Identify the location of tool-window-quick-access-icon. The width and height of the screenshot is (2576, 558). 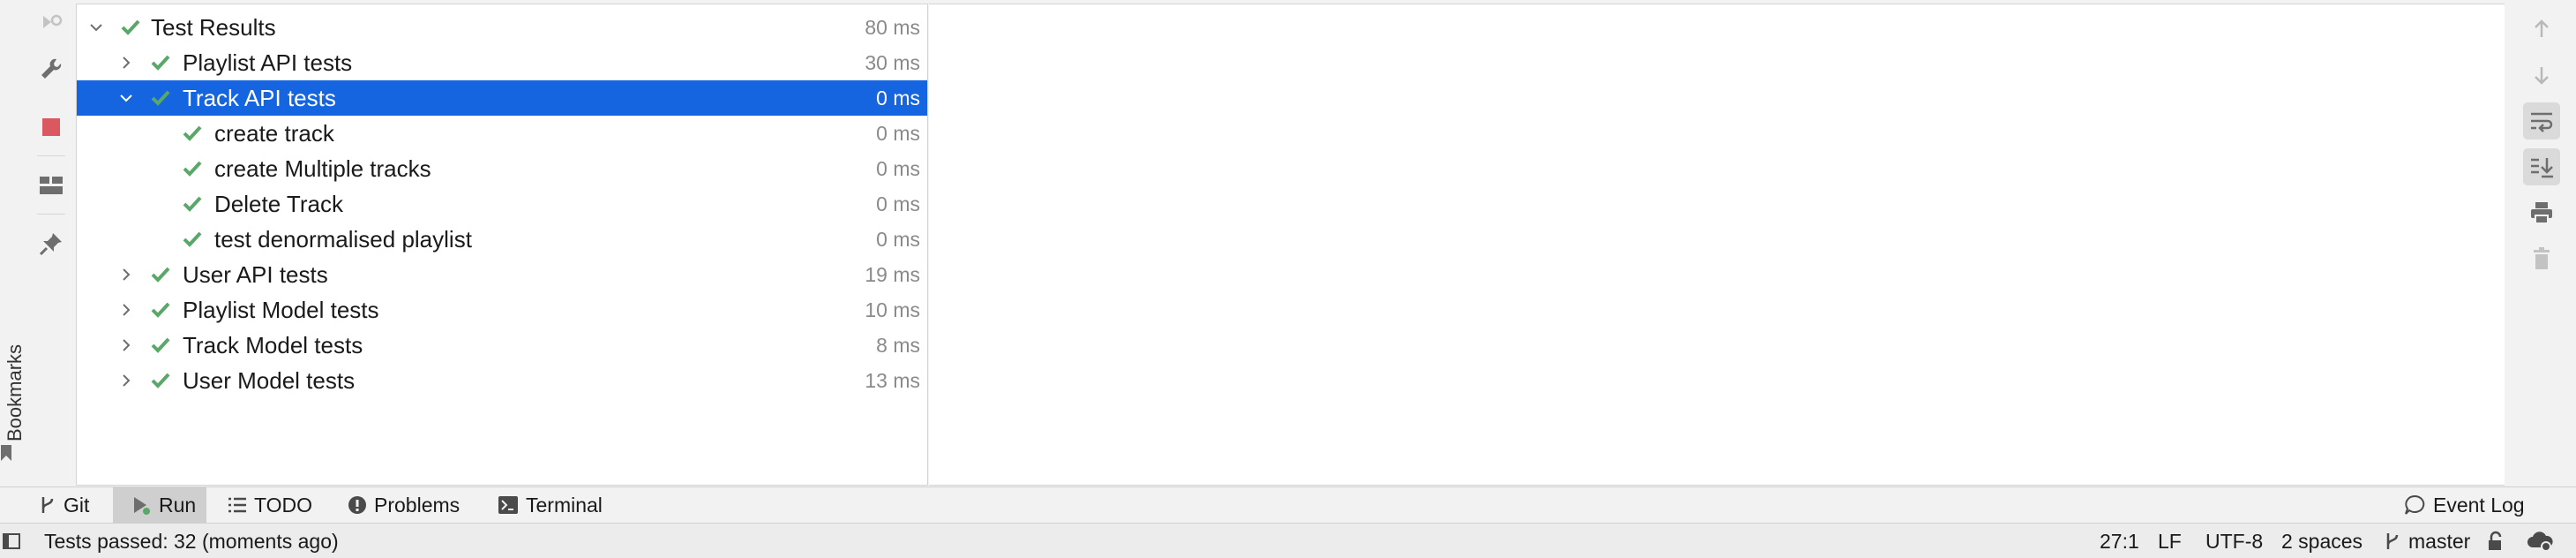
(12, 541).